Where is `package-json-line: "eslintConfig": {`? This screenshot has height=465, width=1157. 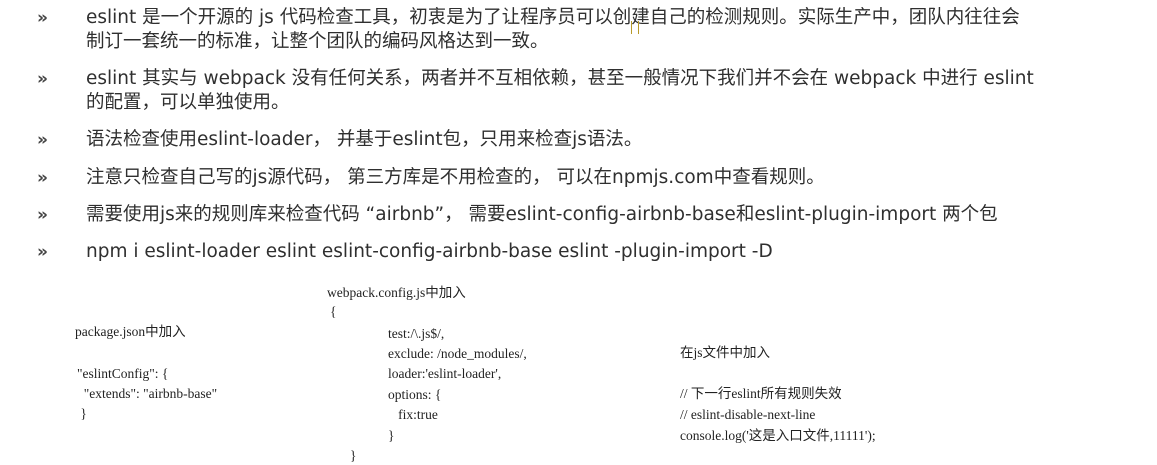
package-json-line: "eslintConfig": { is located at coordinates (123, 373).